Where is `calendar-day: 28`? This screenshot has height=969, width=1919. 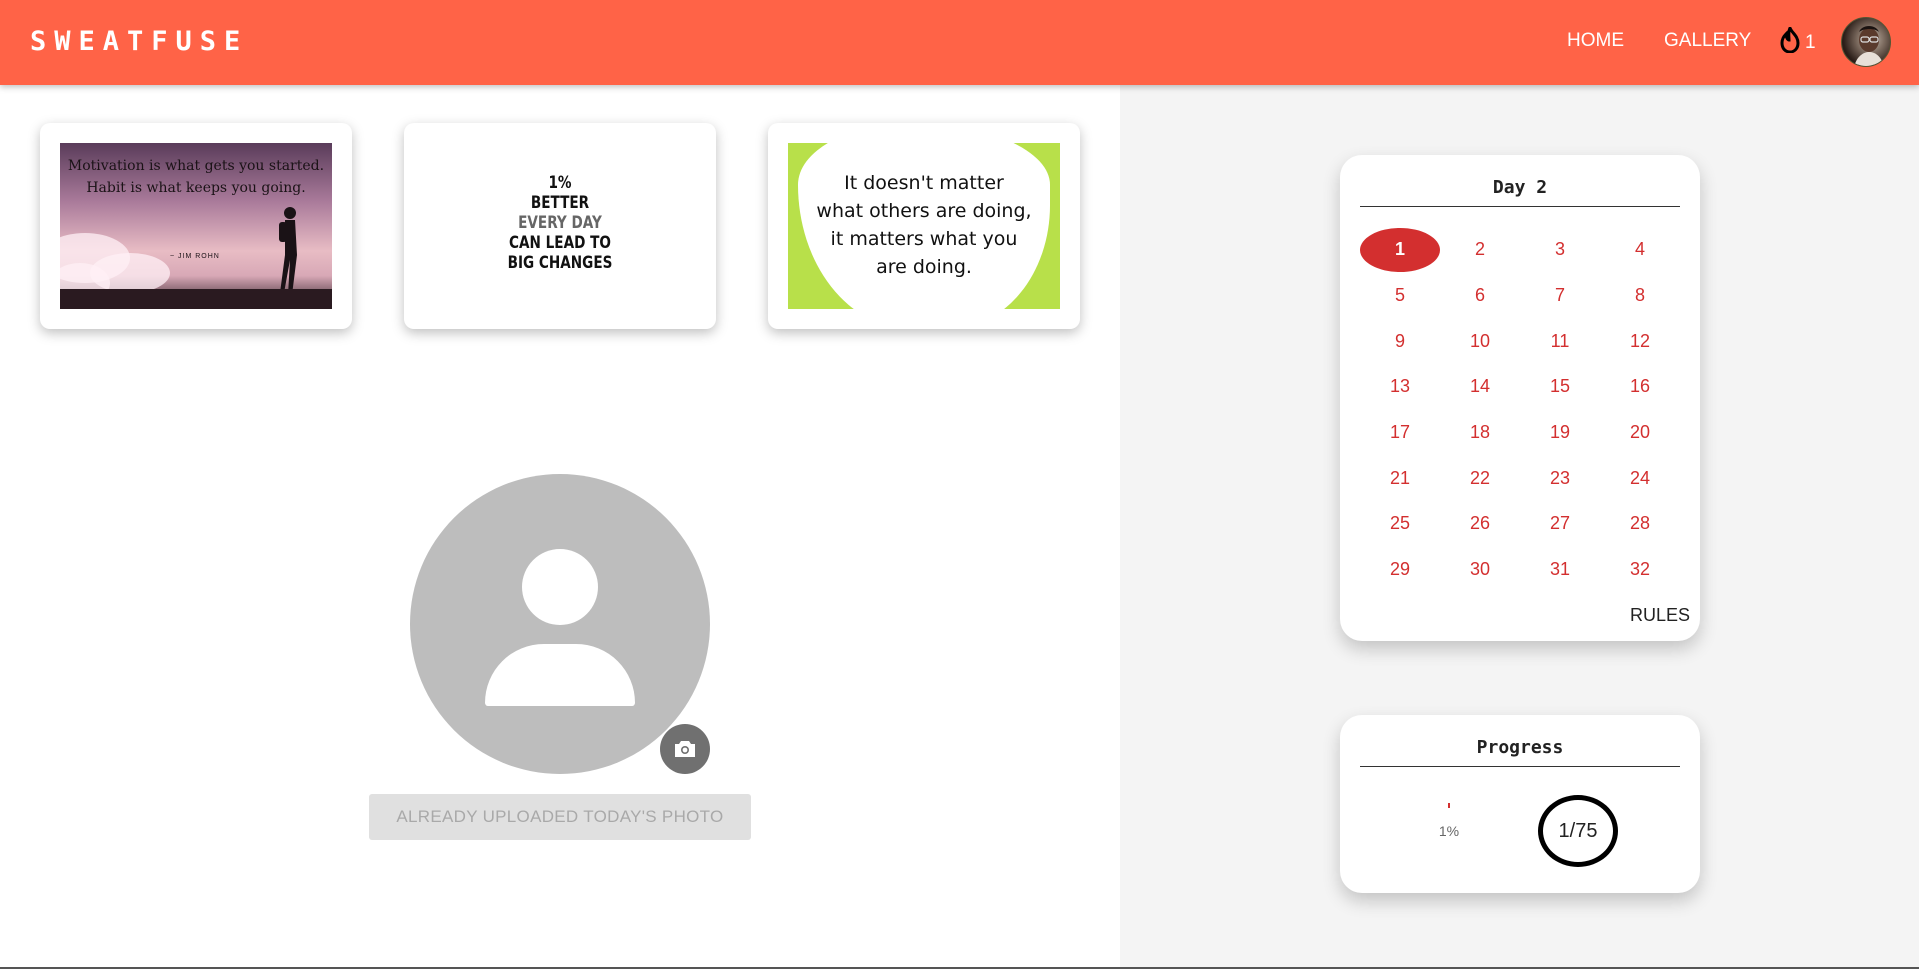 calendar-day: 28 is located at coordinates (1640, 524).